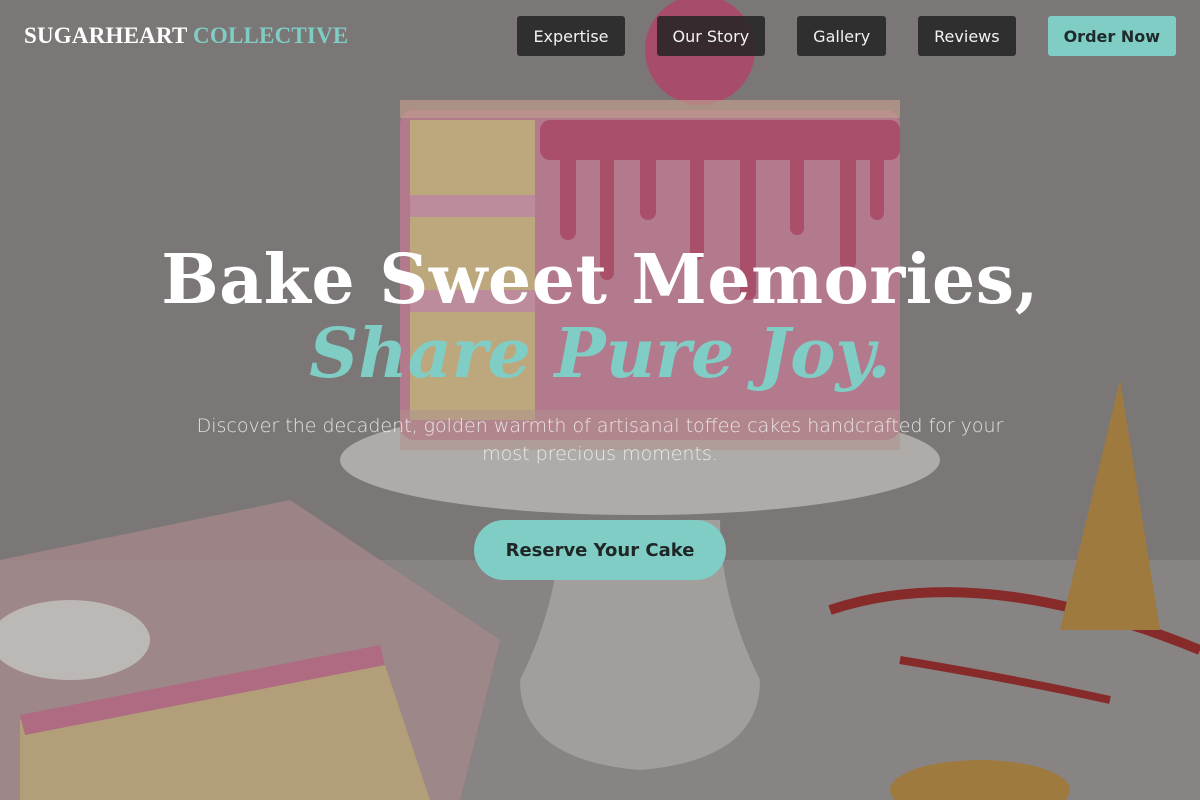 The image size is (1200, 800). What do you see at coordinates (967, 36) in the screenshot?
I see `nav-link-reviews: Reviews` at bounding box center [967, 36].